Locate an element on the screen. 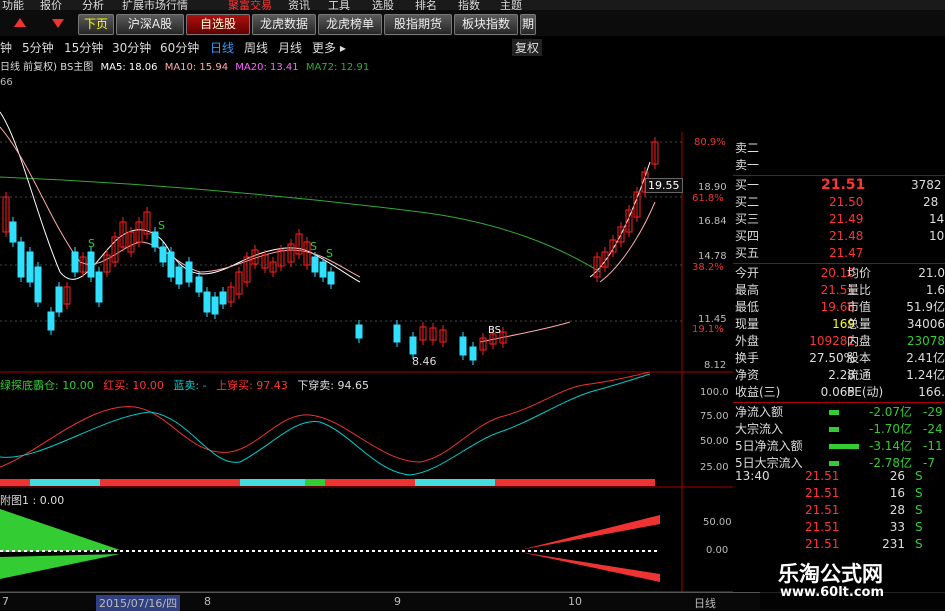 This screenshot has height=611, width=945. tick-row: 13:40 21.51 26 S is located at coordinates (829, 476).